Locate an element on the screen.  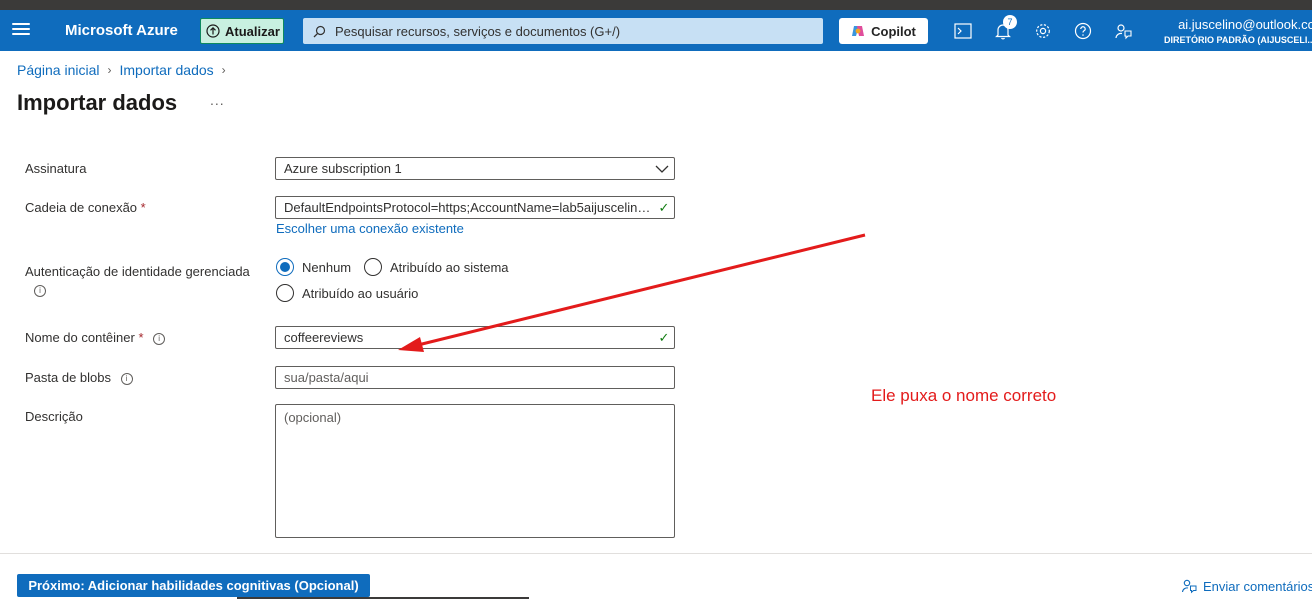
cloud-shell-icon is located at coordinates (963, 31).